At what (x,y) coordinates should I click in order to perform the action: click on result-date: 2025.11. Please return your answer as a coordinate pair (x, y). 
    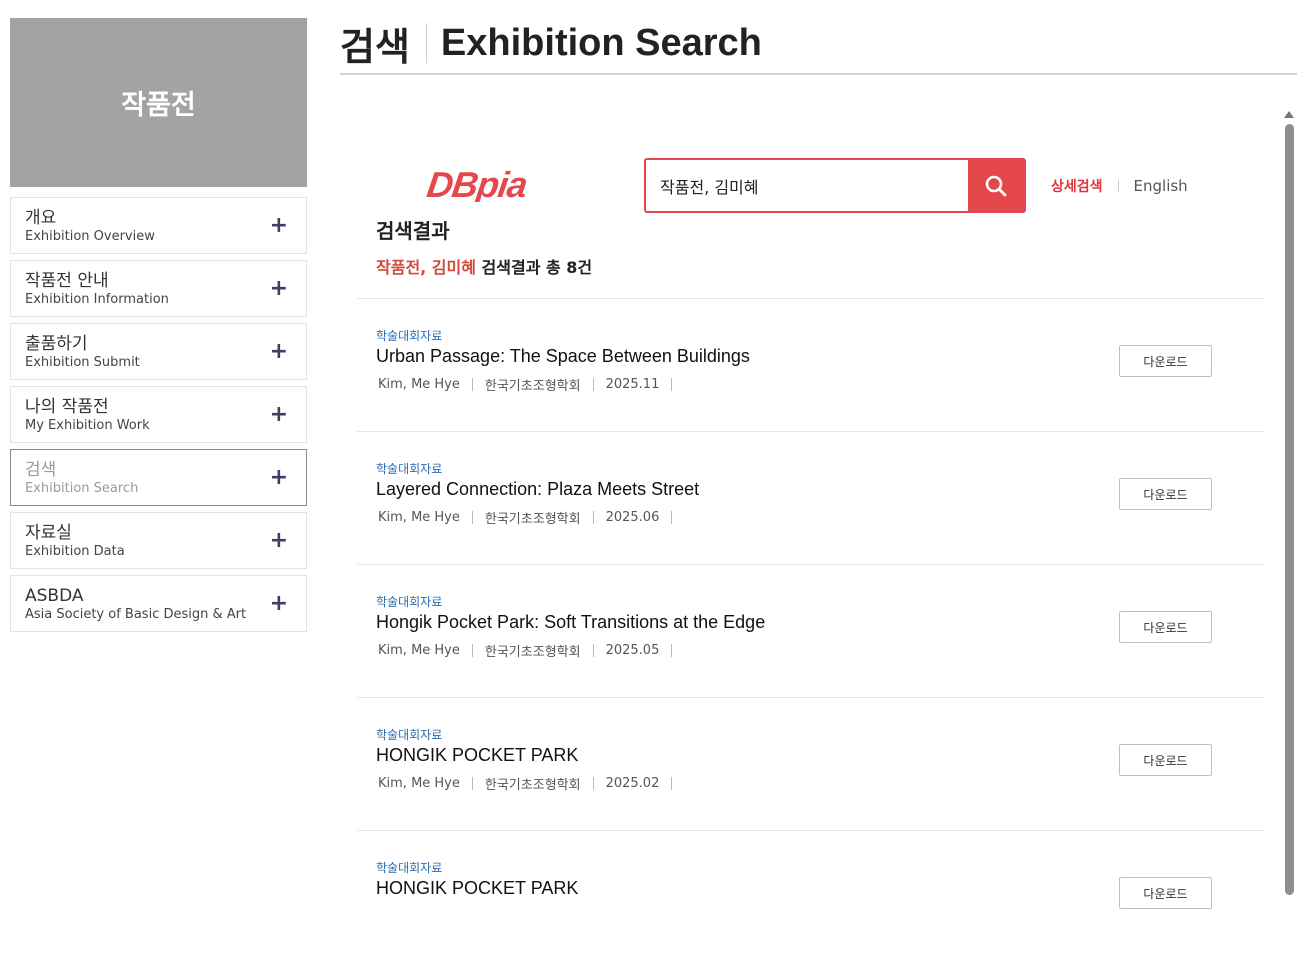
    Looking at the image, I should click on (632, 384).